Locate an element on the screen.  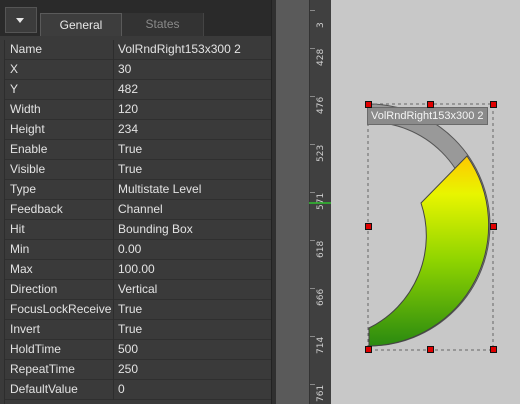
property-row: Name VolRndRight153x300 2 is located at coordinates (138, 50).